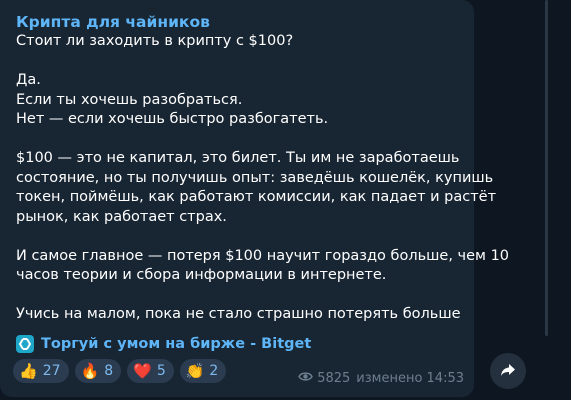 This screenshot has width=571, height=400. I want to click on reaction-heart: ❤️ 5, so click(150, 371).